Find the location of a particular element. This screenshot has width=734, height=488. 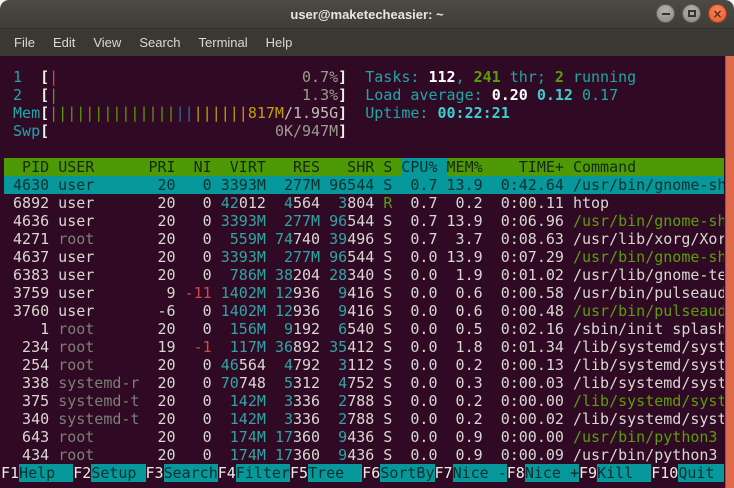

column-header-shr: SHR is located at coordinates (356, 167).